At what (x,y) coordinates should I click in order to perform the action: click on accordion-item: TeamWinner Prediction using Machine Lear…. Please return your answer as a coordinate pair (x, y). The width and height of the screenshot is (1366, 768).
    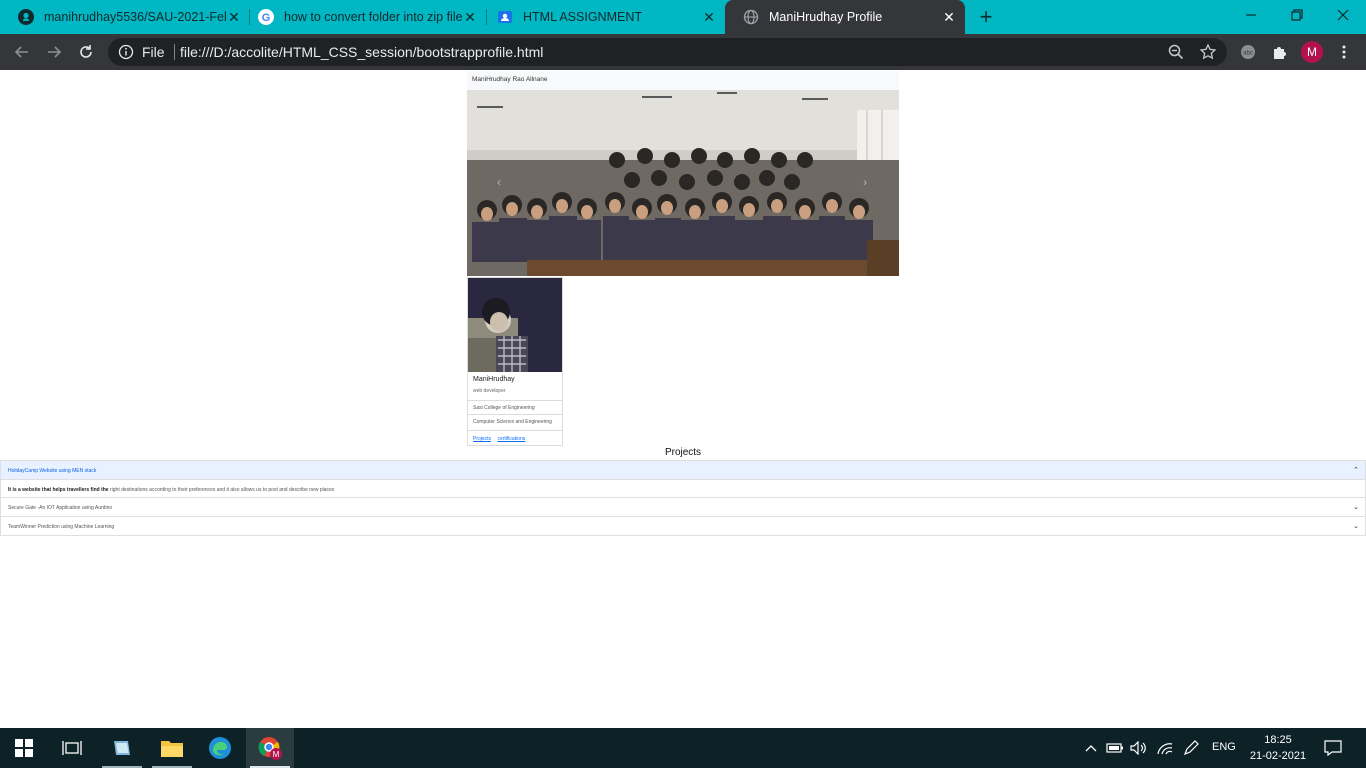
    Looking at the image, I should click on (683, 526).